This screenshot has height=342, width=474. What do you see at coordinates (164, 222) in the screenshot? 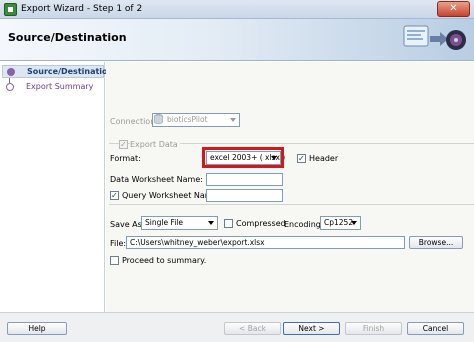
I see `save-as-value: Single File` at bounding box center [164, 222].